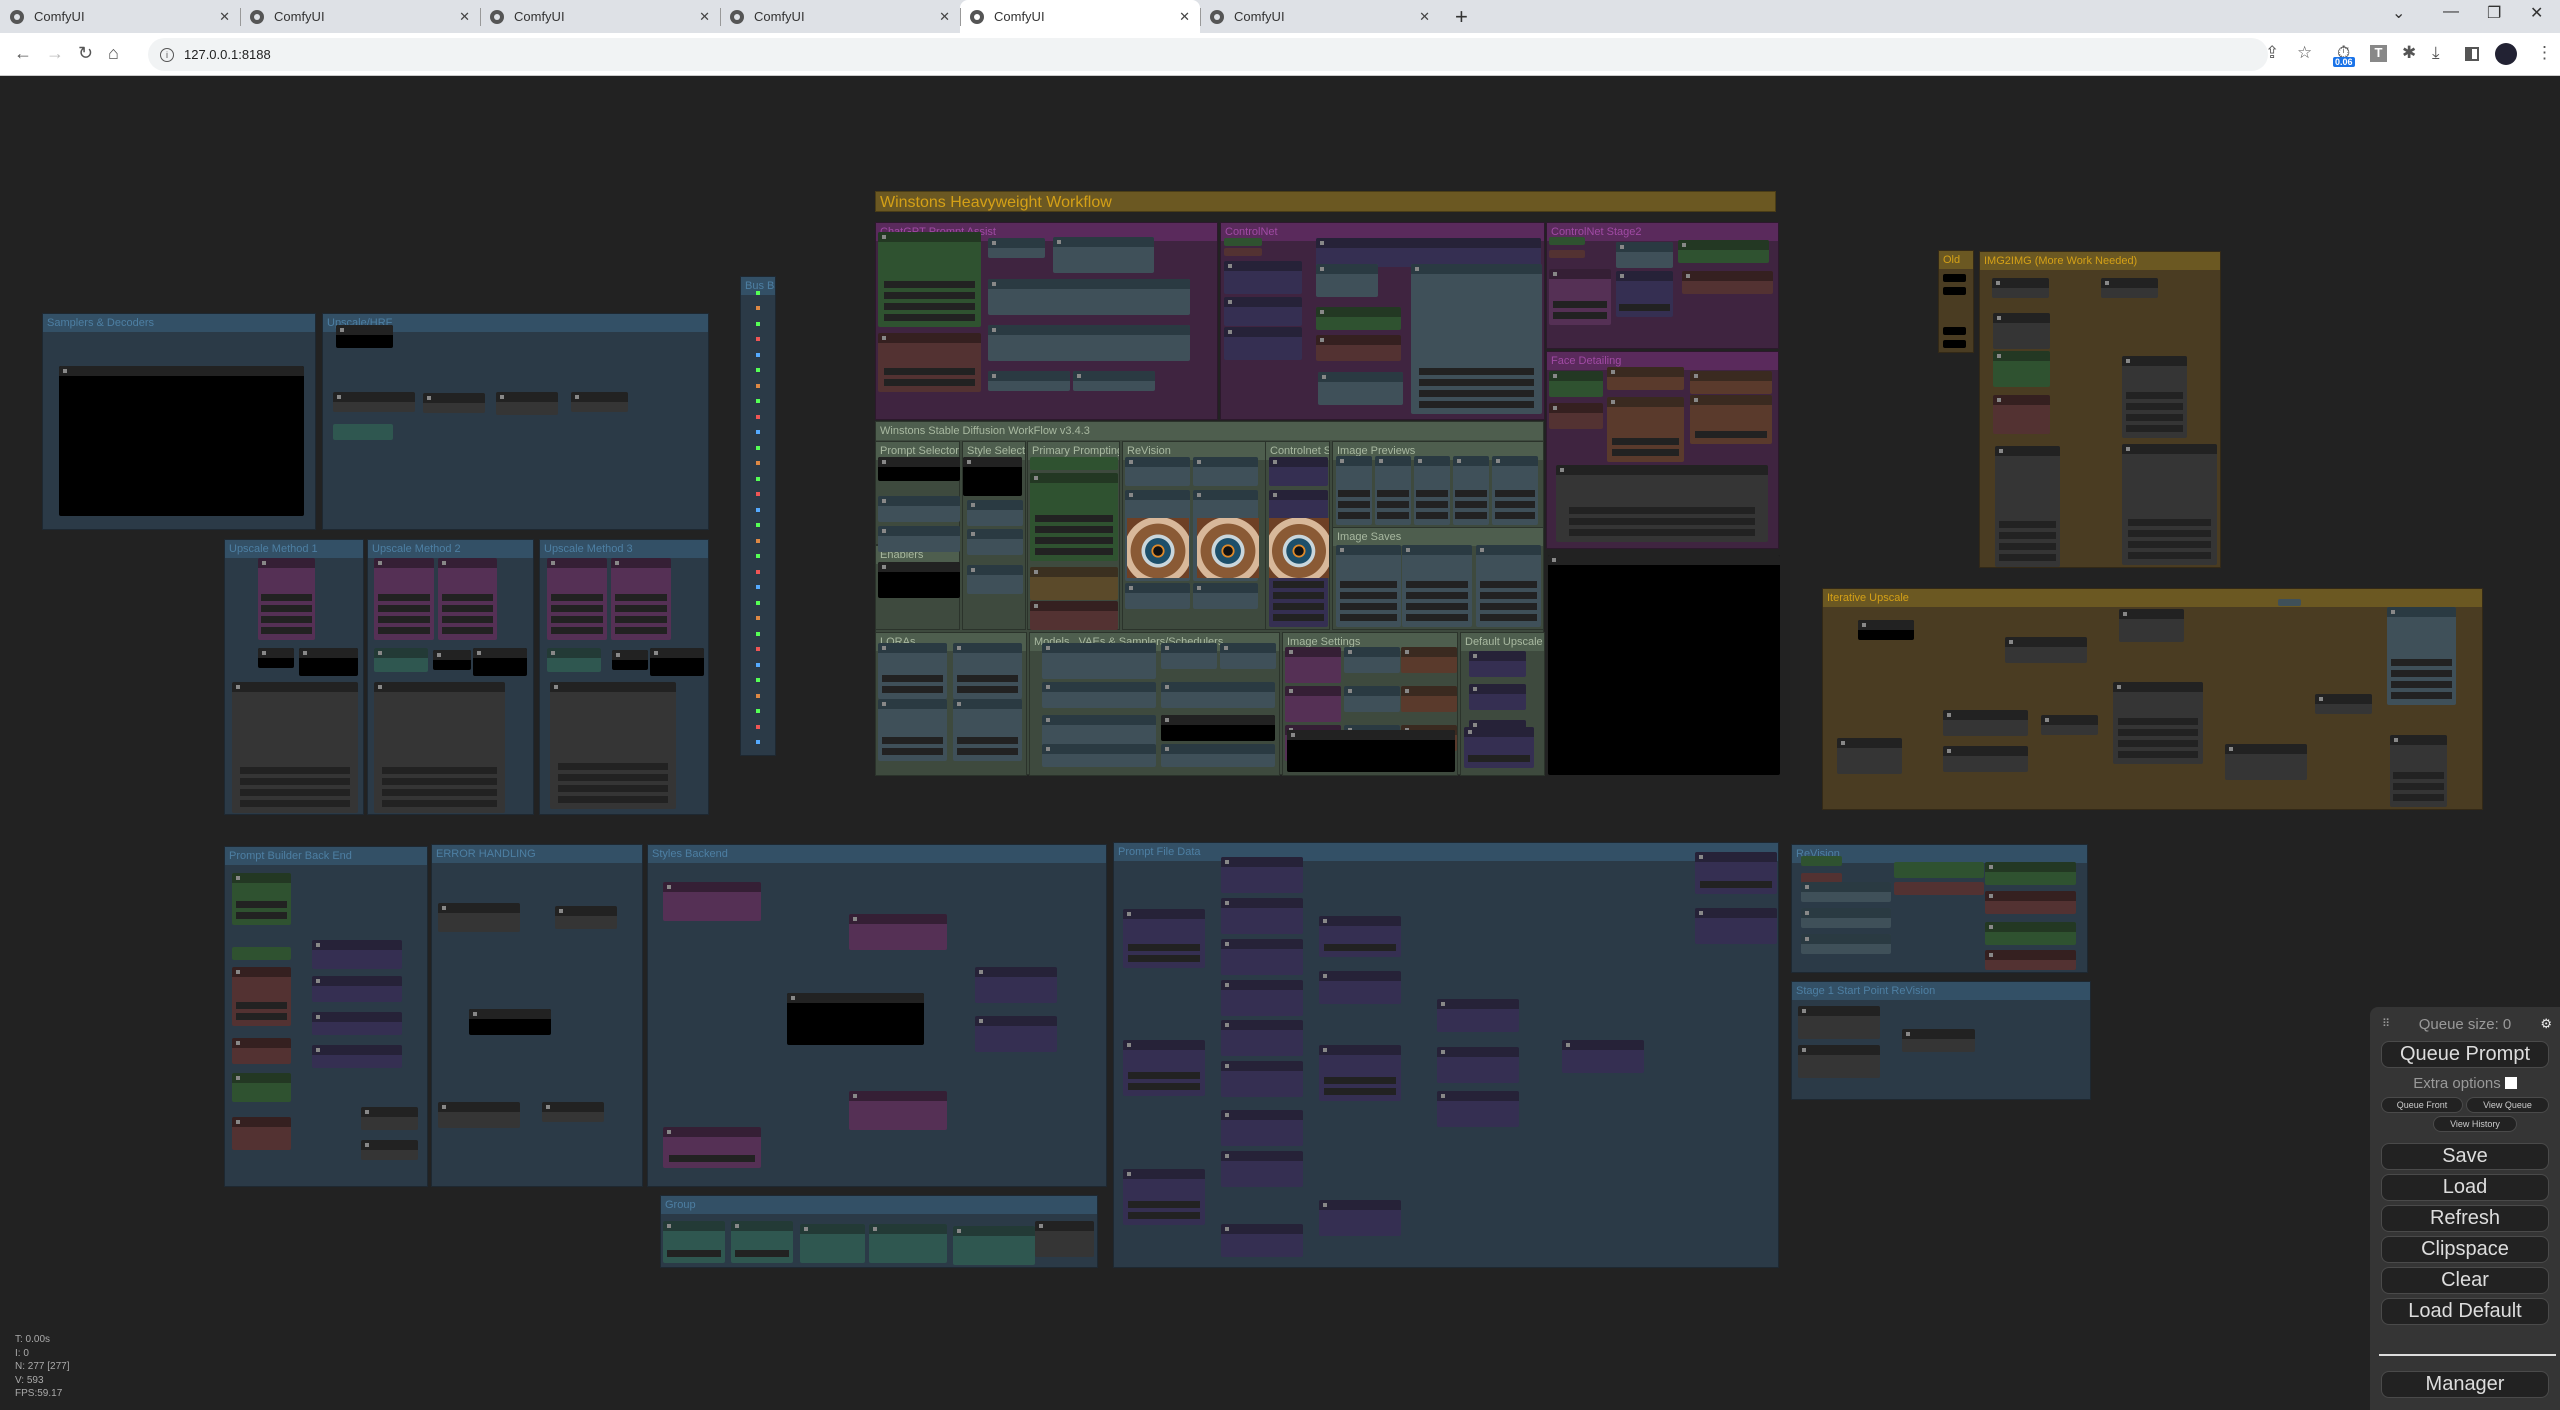 This screenshot has width=2560, height=1410. What do you see at coordinates (624, 549) in the screenshot?
I see `group-title: Upscale Method 3` at bounding box center [624, 549].